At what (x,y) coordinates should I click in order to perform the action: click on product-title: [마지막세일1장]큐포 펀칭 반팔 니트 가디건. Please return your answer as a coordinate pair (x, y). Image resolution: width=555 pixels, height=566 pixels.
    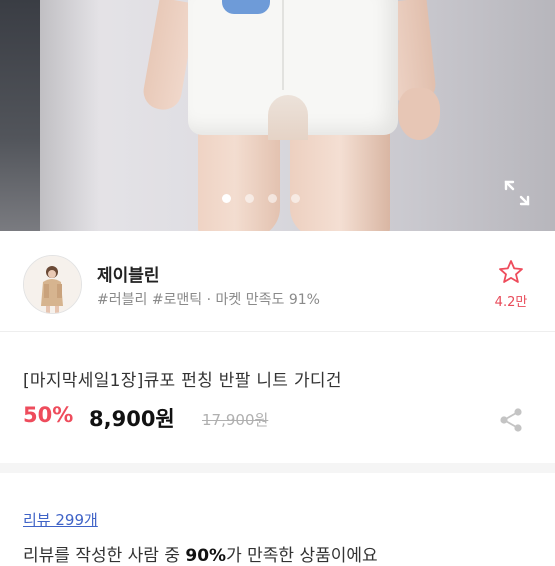
    Looking at the image, I should click on (182, 381).